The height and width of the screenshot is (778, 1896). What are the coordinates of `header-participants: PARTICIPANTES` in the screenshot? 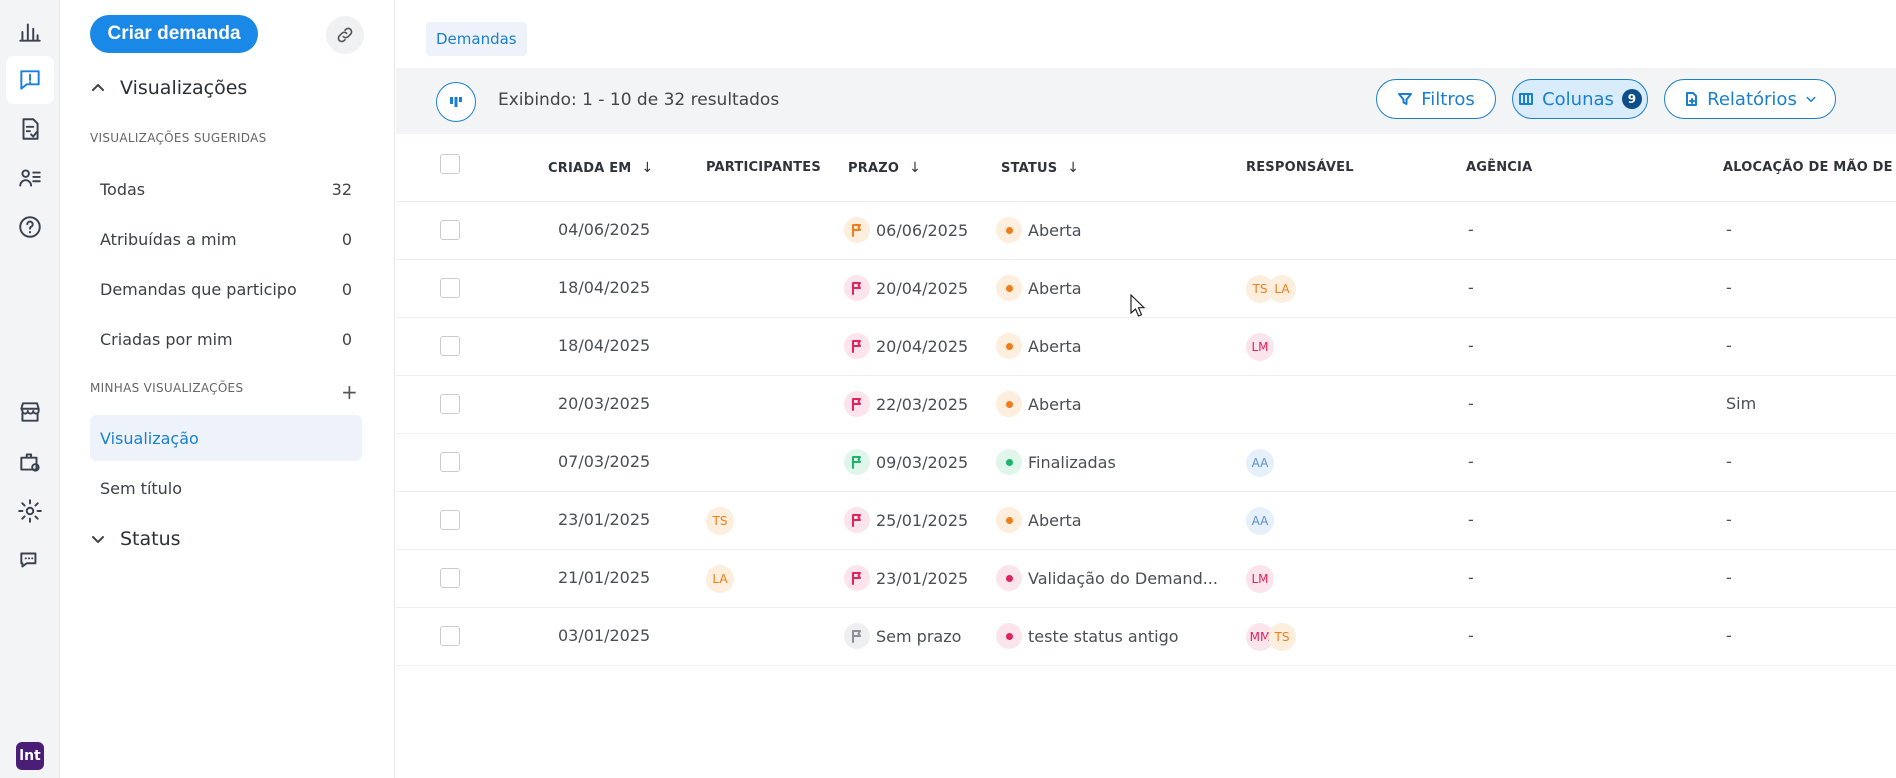 It's located at (763, 167).